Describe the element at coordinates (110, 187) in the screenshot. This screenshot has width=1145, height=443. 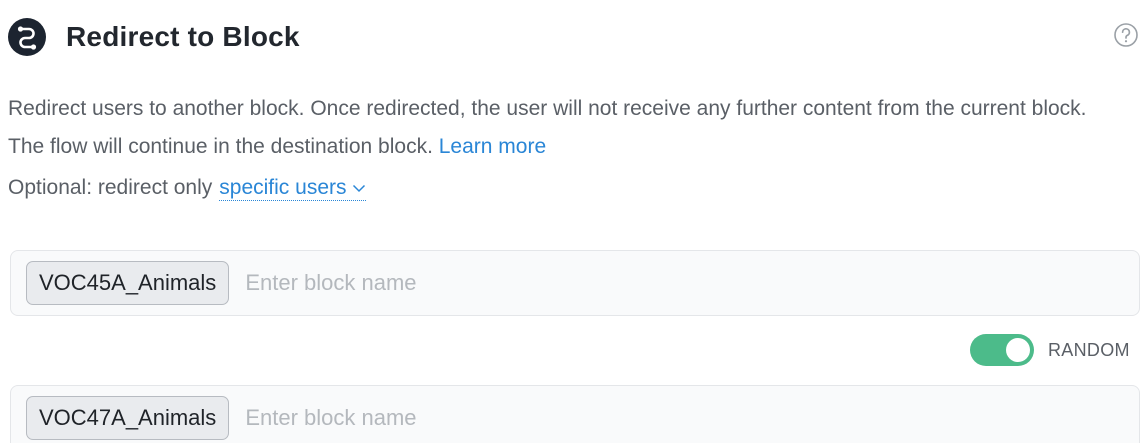
I see `optional-prefix: Optional: redirect only` at that location.